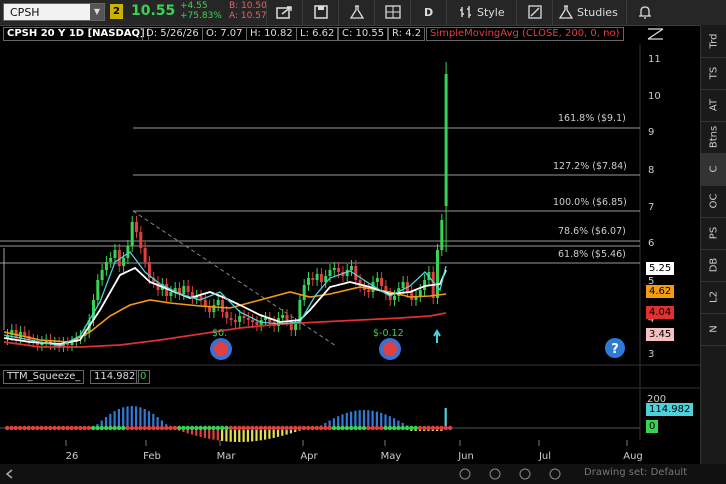 Image resolution: width=726 pixels, height=484 pixels. I want to click on last-price: 10.55, so click(153, 11).